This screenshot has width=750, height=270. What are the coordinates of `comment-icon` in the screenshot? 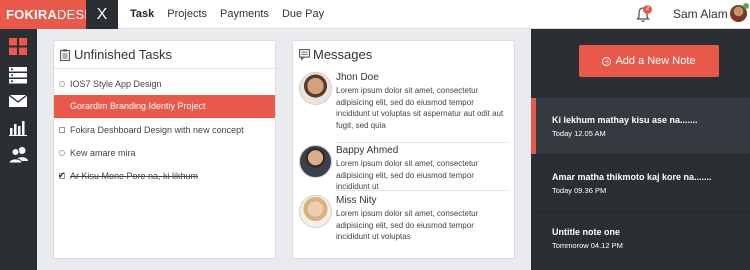 It's located at (304, 54).